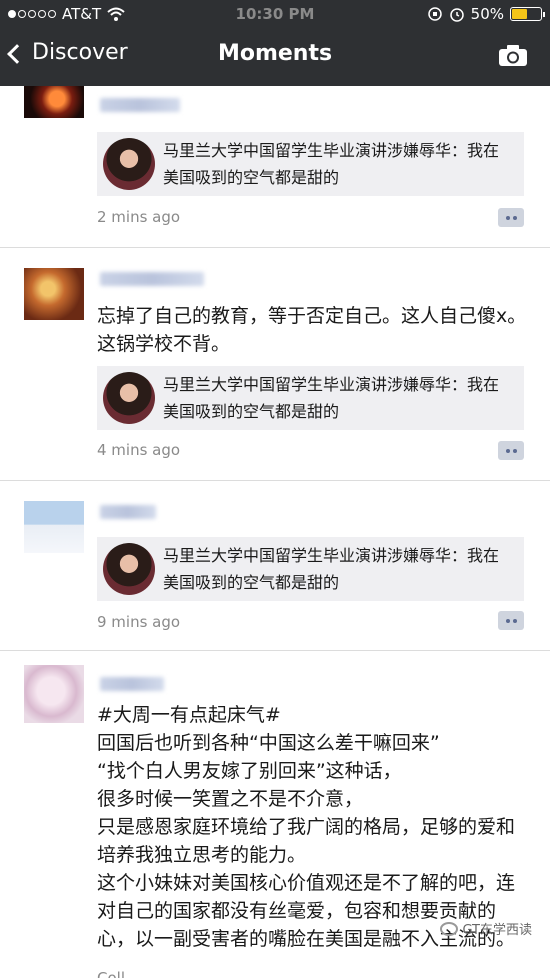  What do you see at coordinates (434, 14) in the screenshot?
I see `rotation-lock-icon` at bounding box center [434, 14].